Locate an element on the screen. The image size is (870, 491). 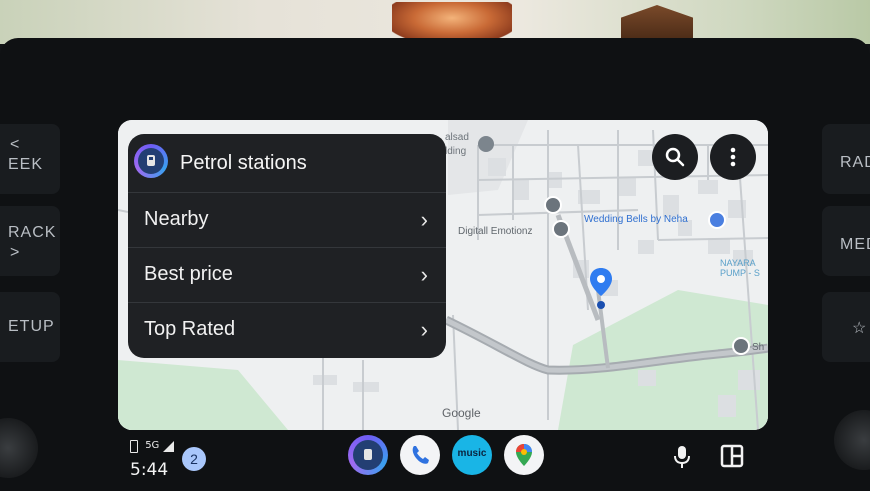
track-button: RACK > is located at coordinates (30, 241).